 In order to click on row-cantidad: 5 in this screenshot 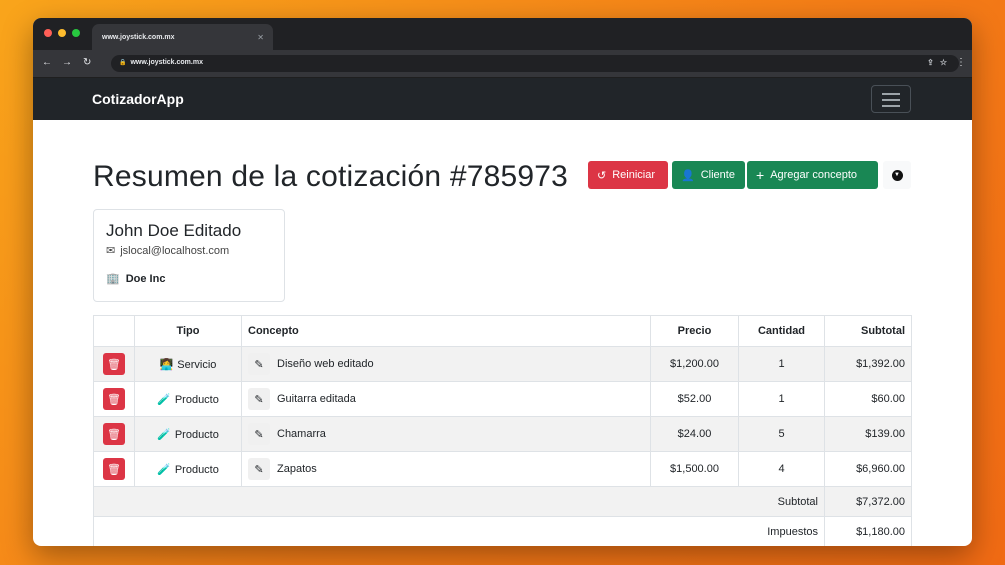, I will do `click(781, 434)`.